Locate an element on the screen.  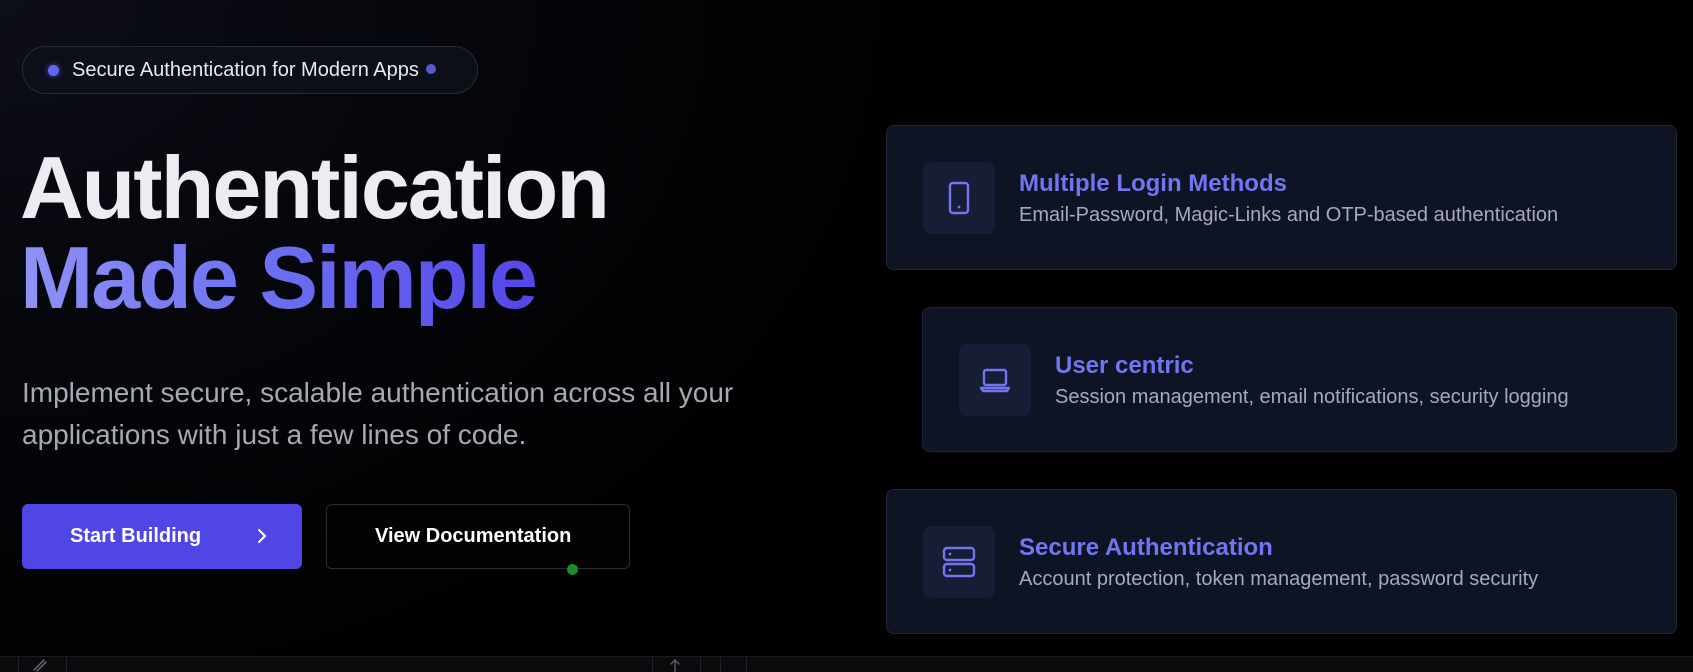
feature-title: Multiple Login Methods is located at coordinates (1153, 183).